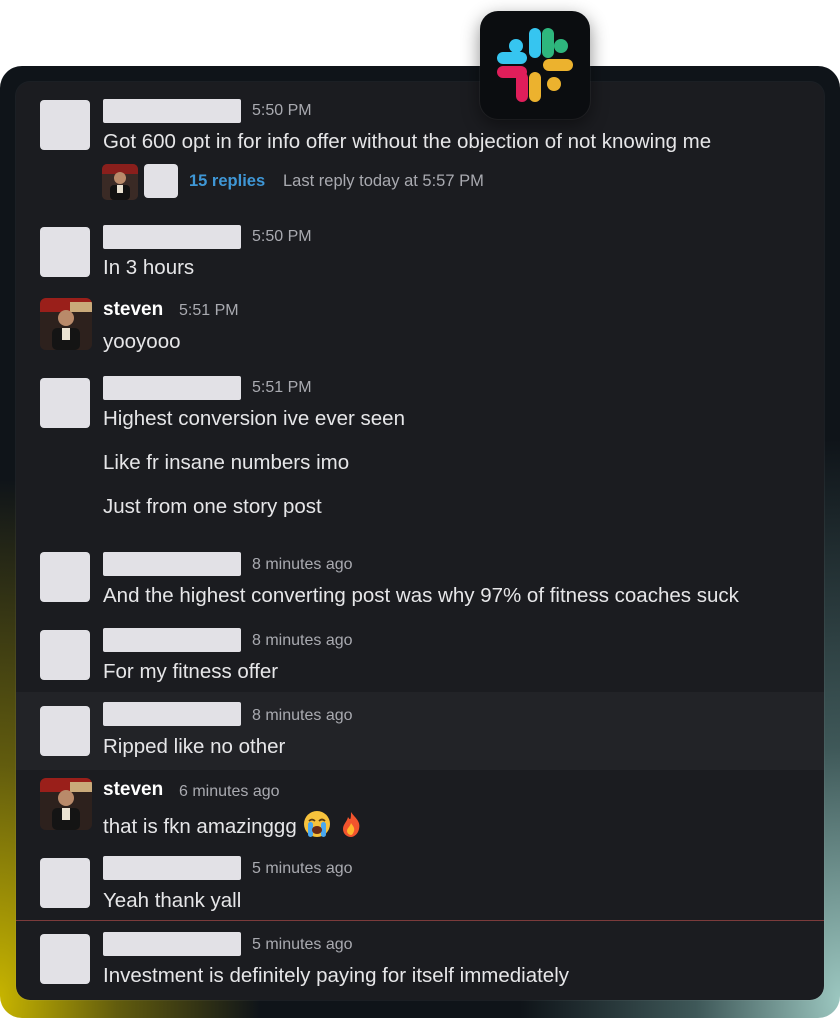  Describe the element at coordinates (420, 656) in the screenshot. I see `message-item: 8 minutes ago For my fitness offer` at that location.